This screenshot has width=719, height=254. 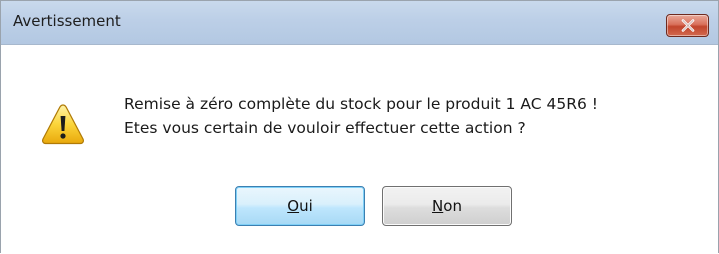 What do you see at coordinates (67, 21) in the screenshot?
I see `dialog-title: Avertissement` at bounding box center [67, 21].